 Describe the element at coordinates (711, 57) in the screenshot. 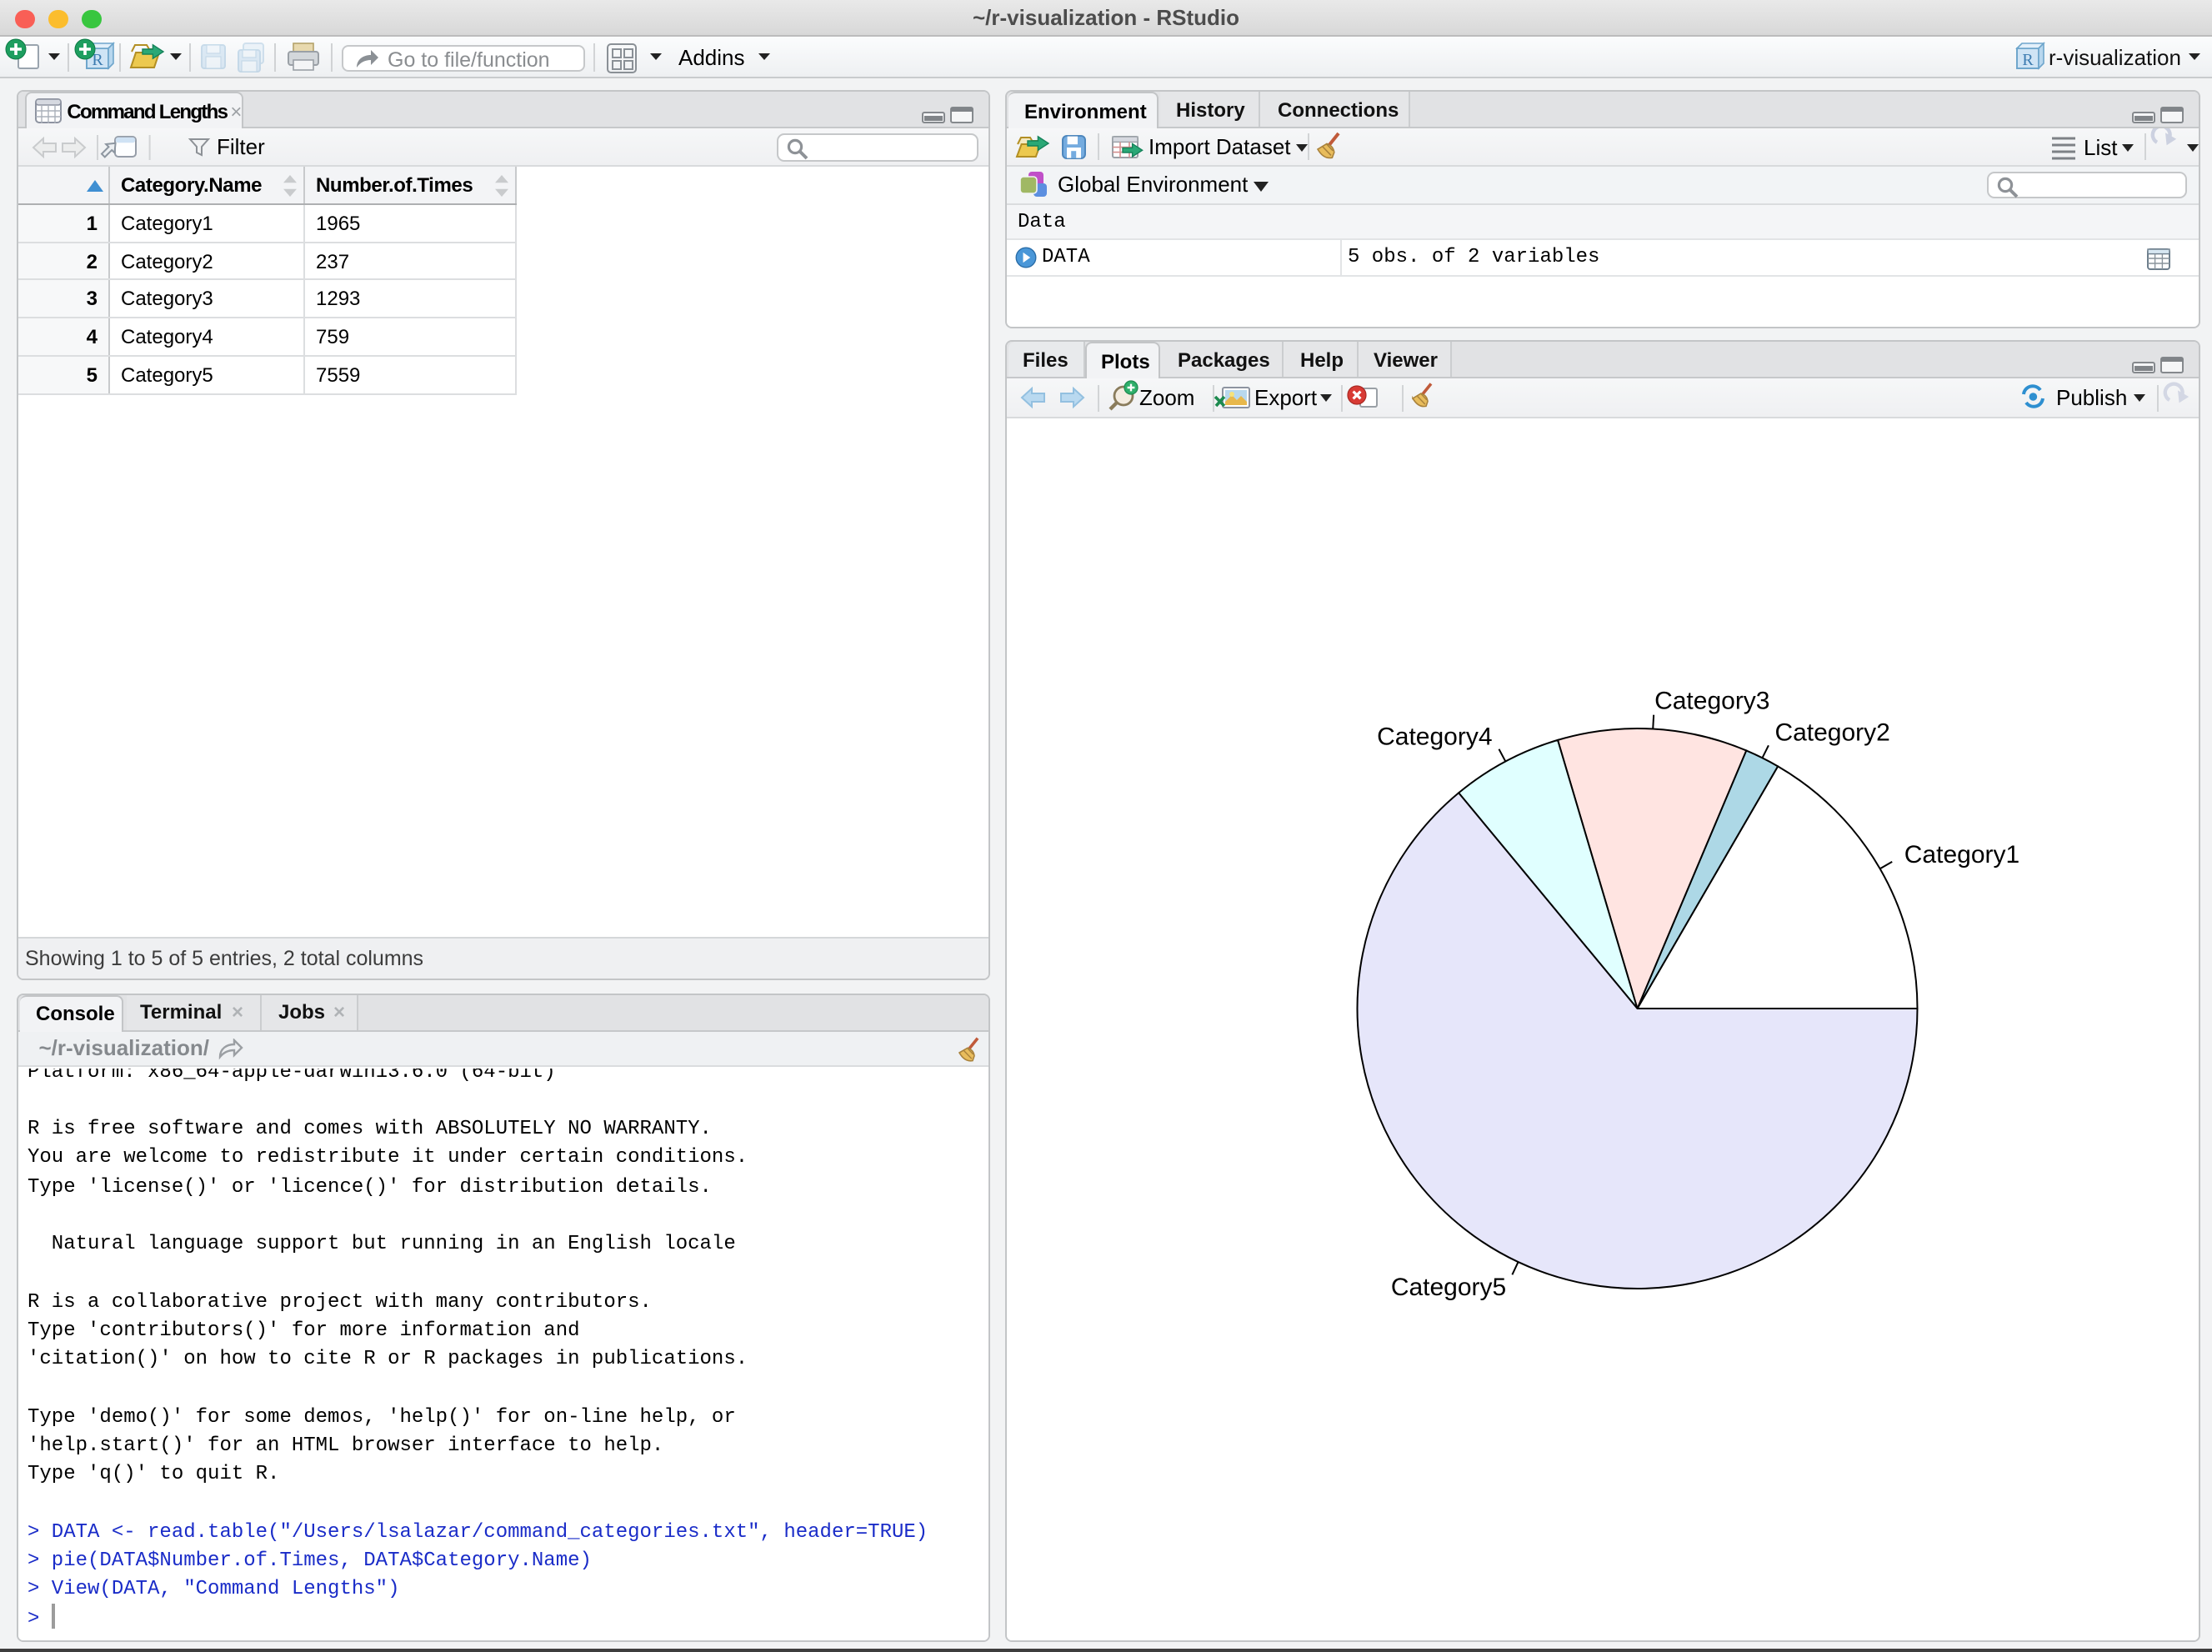

I see `svg-text: Addins` at that location.